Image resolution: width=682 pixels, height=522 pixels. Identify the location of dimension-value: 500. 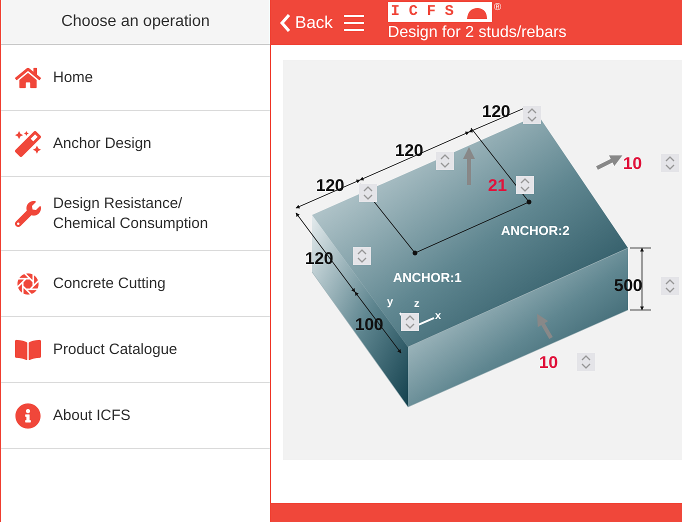
(628, 285).